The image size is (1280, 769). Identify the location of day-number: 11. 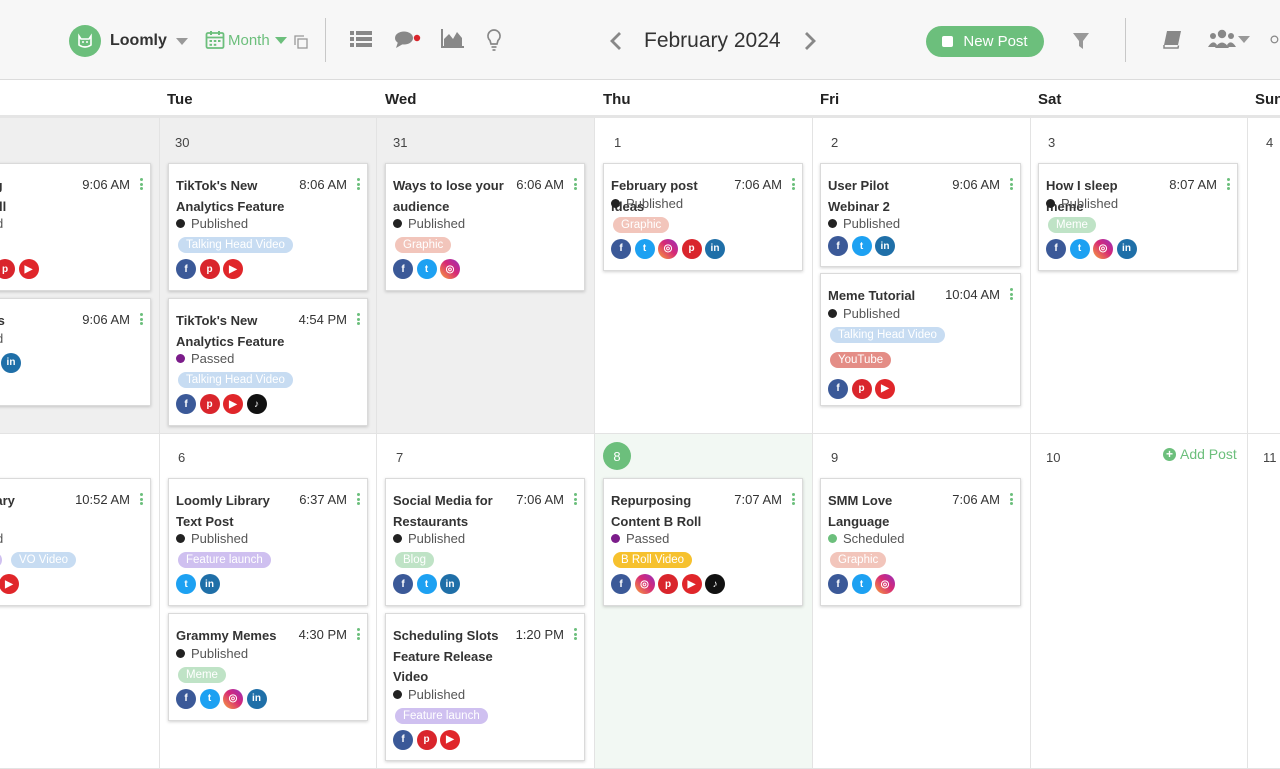
(1270, 457).